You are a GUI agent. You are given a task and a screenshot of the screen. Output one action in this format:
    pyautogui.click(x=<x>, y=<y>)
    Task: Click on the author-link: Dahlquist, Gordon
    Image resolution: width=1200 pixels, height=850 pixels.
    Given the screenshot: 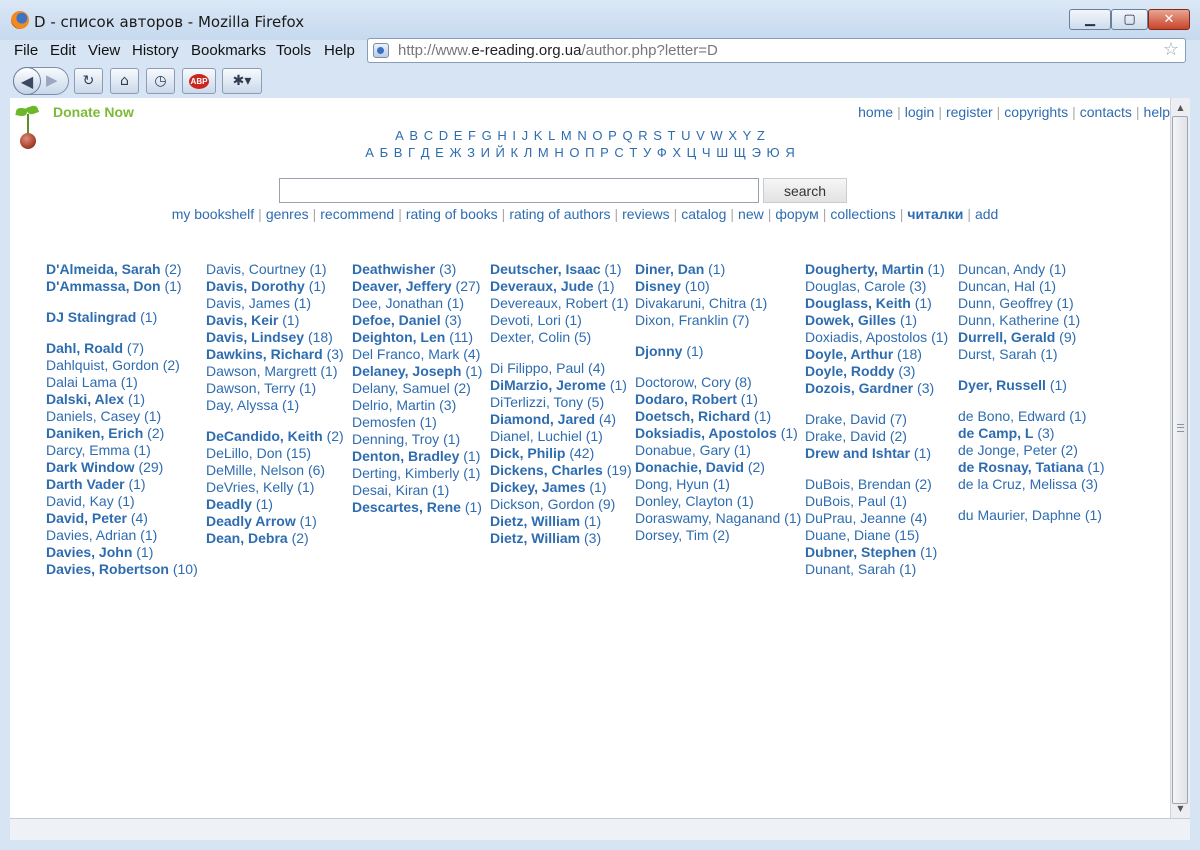 What is the action you would take?
    pyautogui.click(x=102, y=365)
    